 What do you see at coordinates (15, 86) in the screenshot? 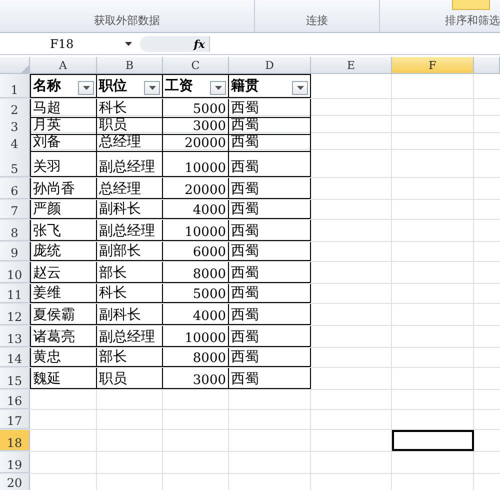
I see `row-header: 1` at bounding box center [15, 86].